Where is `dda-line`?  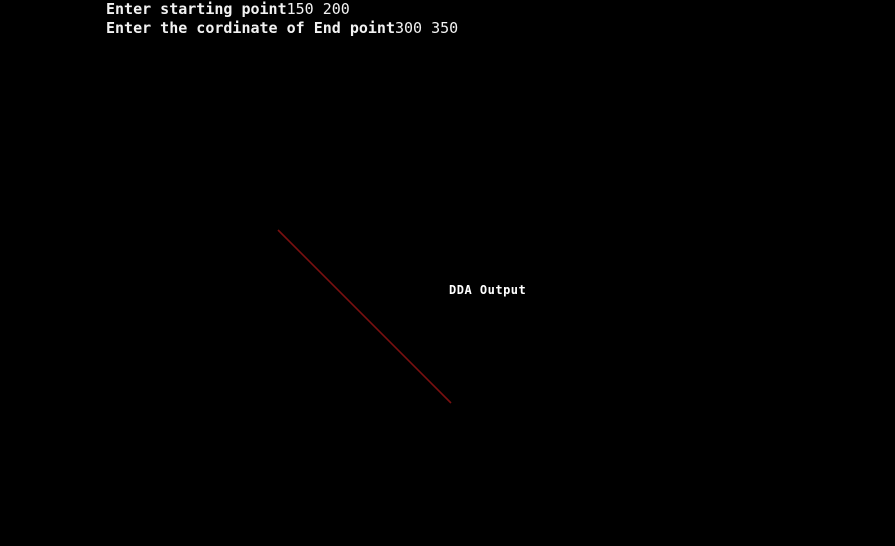 dda-line is located at coordinates (364, 316).